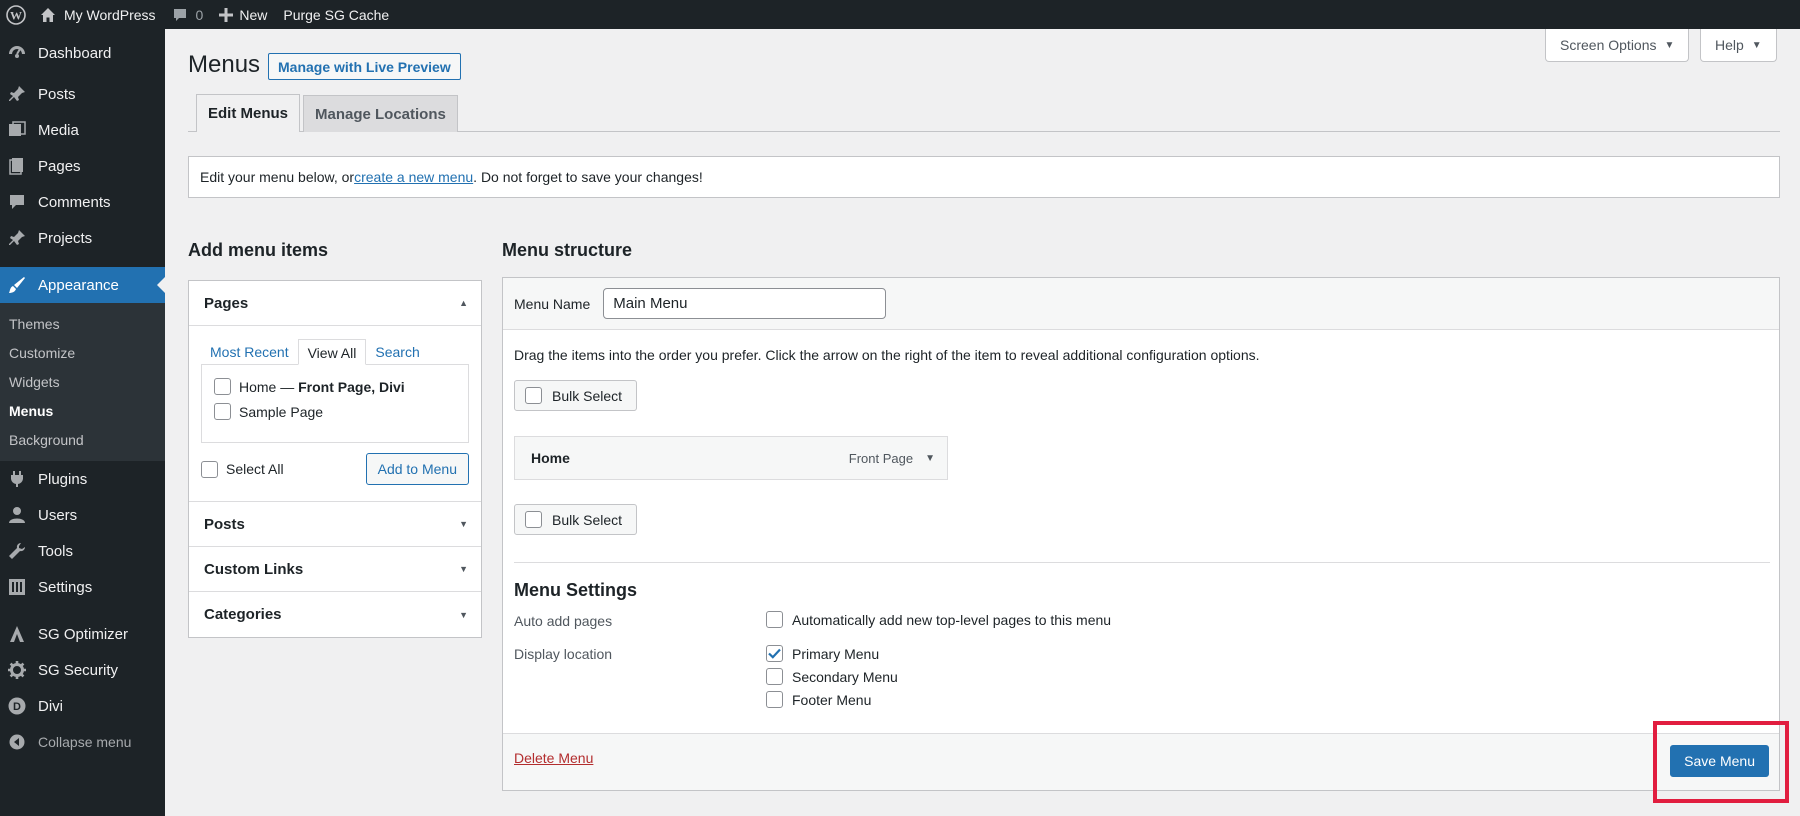 Image resolution: width=1800 pixels, height=816 pixels. I want to click on select-all-checkbox, so click(209, 469).